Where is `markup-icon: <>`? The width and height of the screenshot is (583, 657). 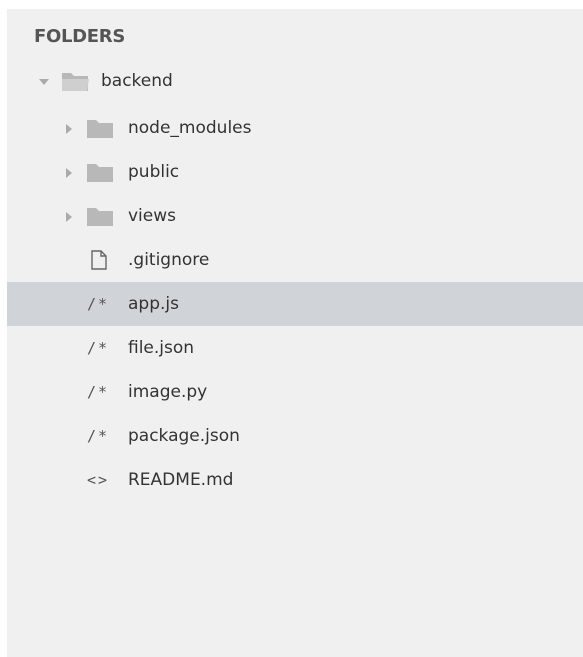 markup-icon: <> is located at coordinates (98, 480).